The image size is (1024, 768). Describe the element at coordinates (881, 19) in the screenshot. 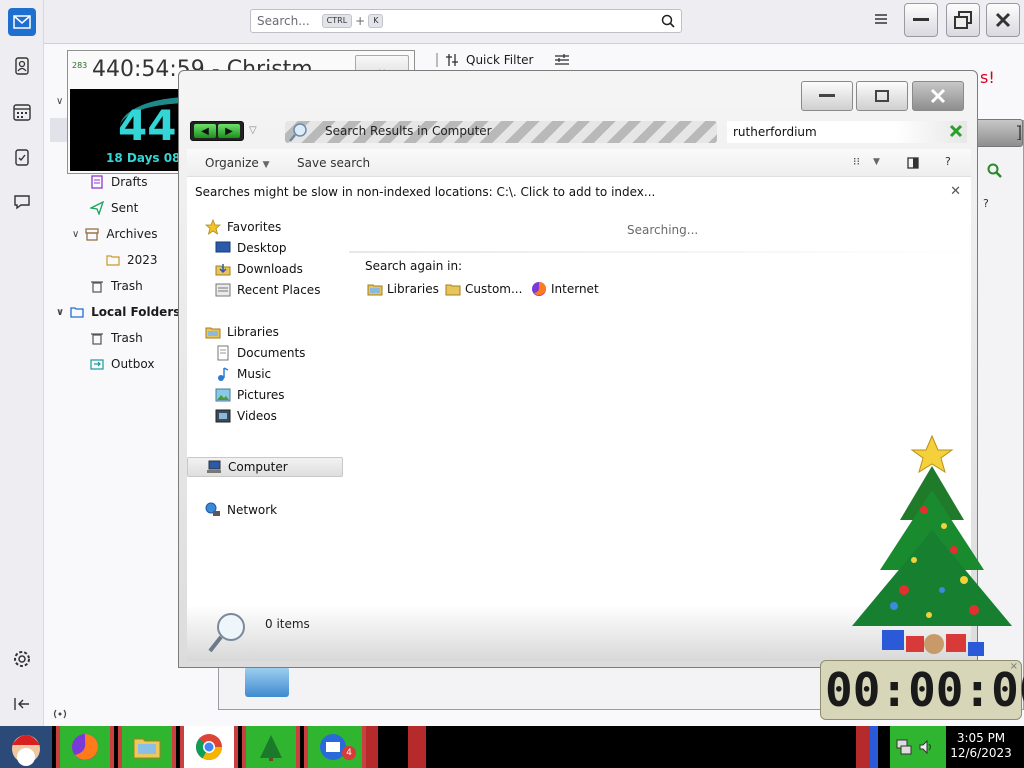

I see `app-menu-icon` at that location.